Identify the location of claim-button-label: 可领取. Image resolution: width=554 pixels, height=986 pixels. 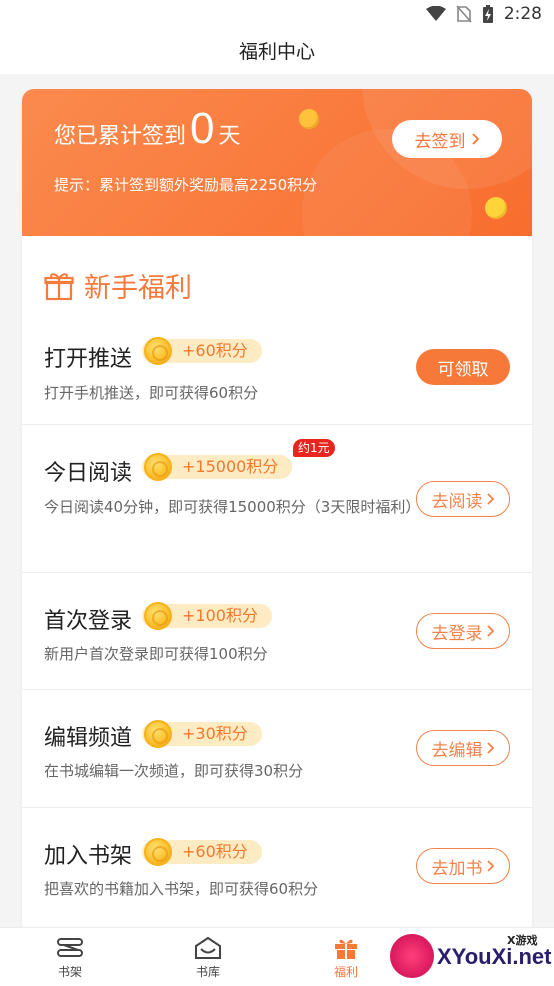
(463, 369).